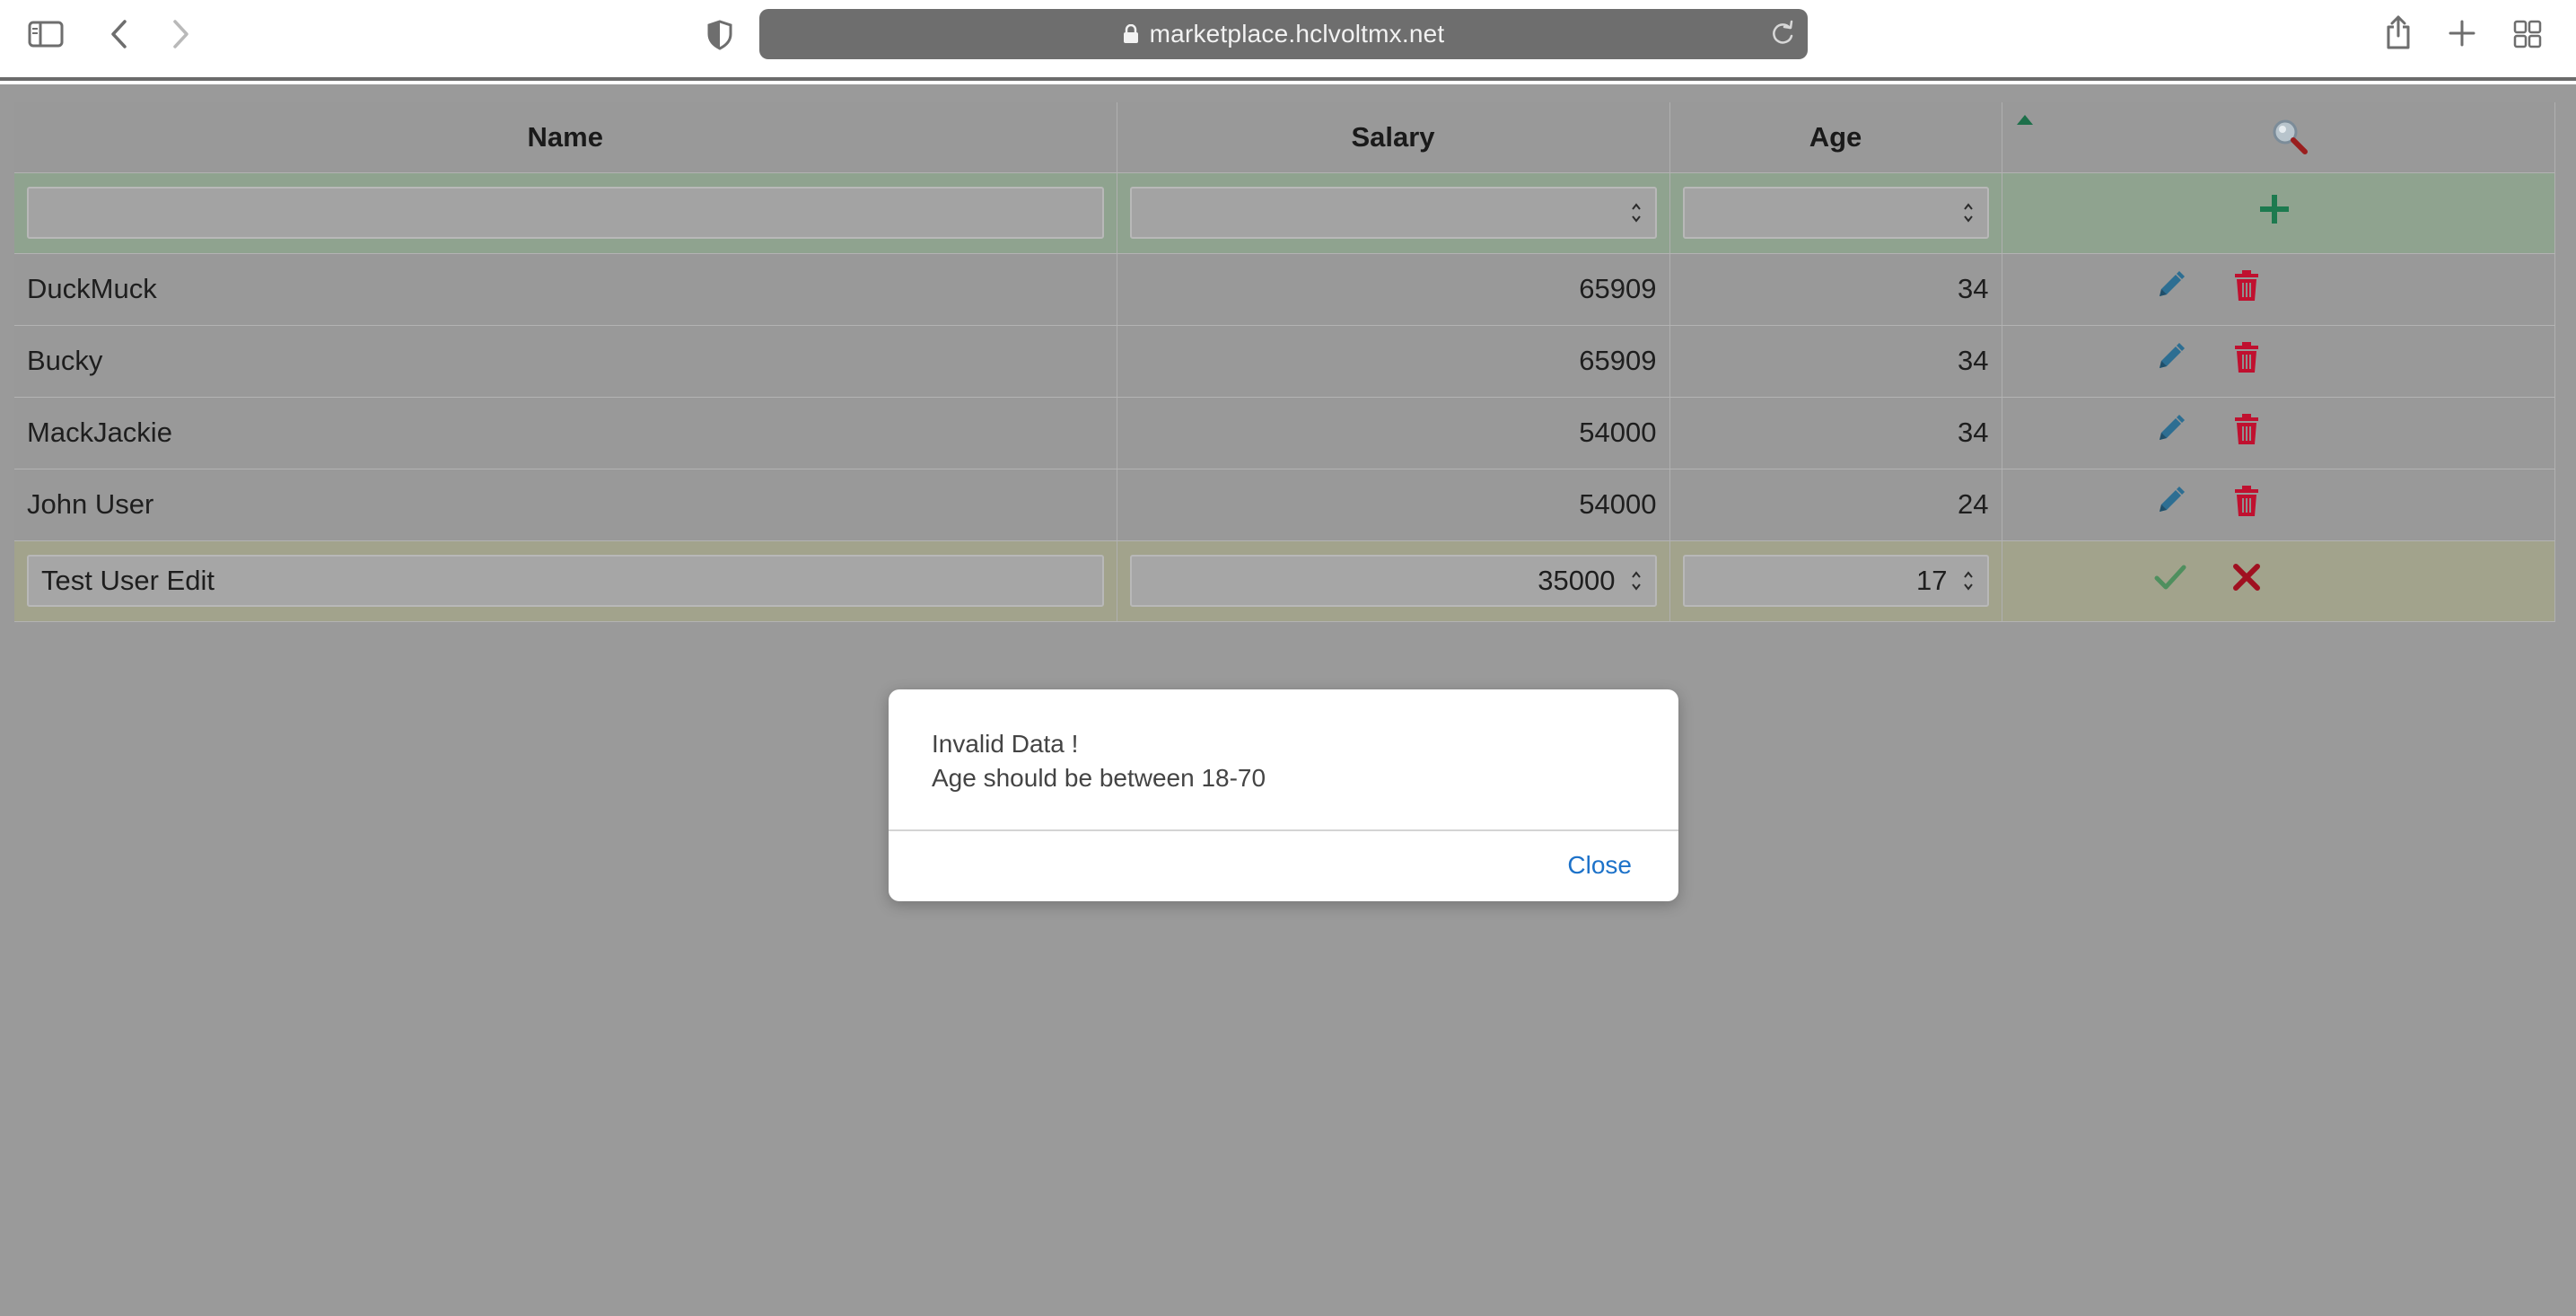  I want to click on table-row: MackJackie 54000 34, so click(1284, 433).